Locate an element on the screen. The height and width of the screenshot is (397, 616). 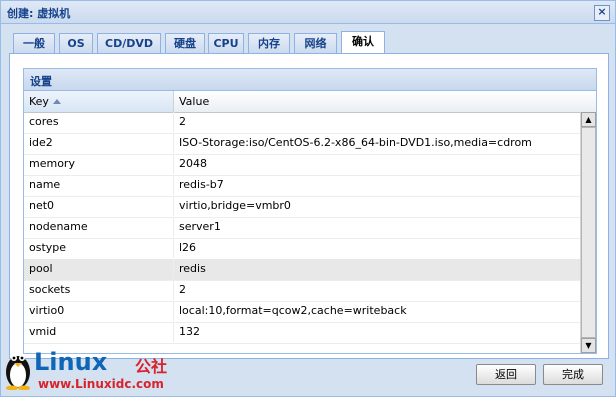
row-key: net0 is located at coordinates (99, 206).